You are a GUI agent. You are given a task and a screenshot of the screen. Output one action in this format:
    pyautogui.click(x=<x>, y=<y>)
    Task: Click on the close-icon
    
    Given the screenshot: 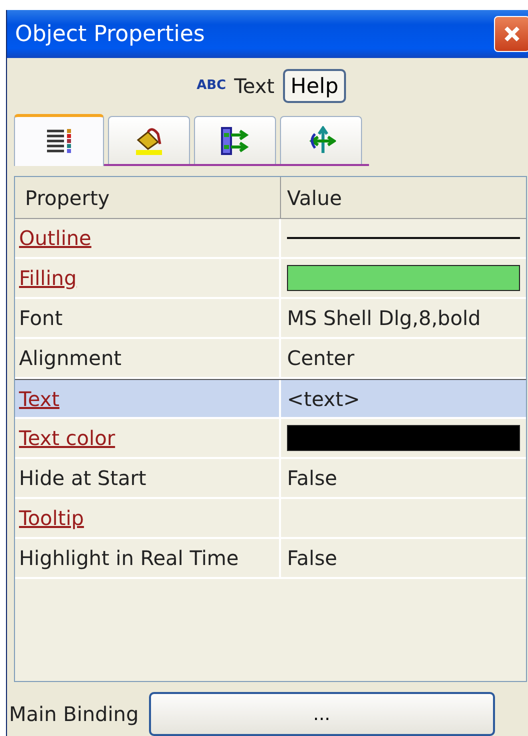 What is the action you would take?
    pyautogui.click(x=512, y=34)
    